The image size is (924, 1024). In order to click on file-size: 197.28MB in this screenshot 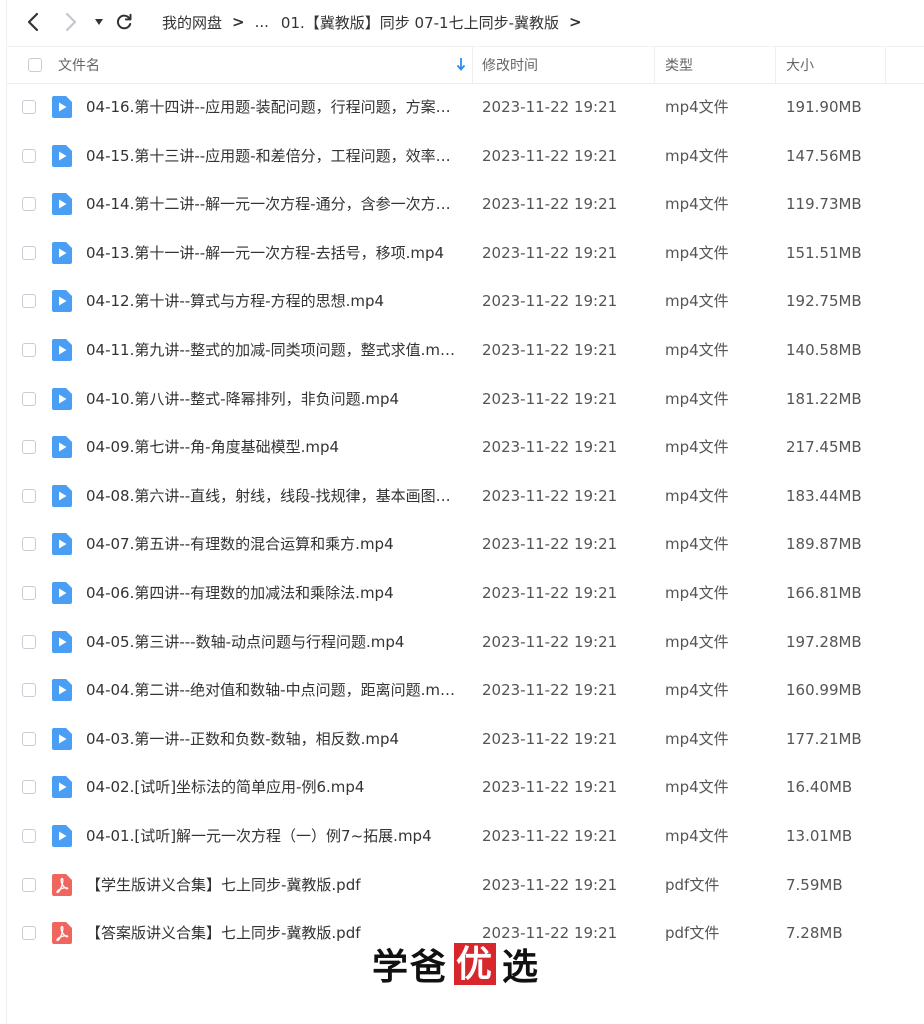, I will do `click(824, 641)`.